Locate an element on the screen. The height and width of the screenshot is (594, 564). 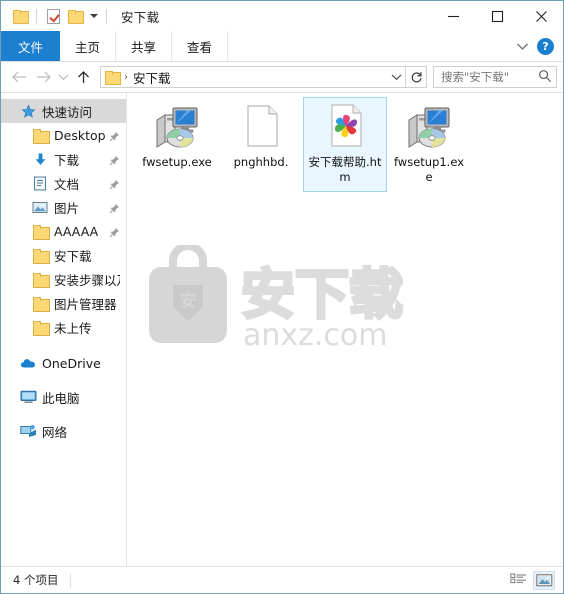
status-divider is located at coordinates (71, 580).